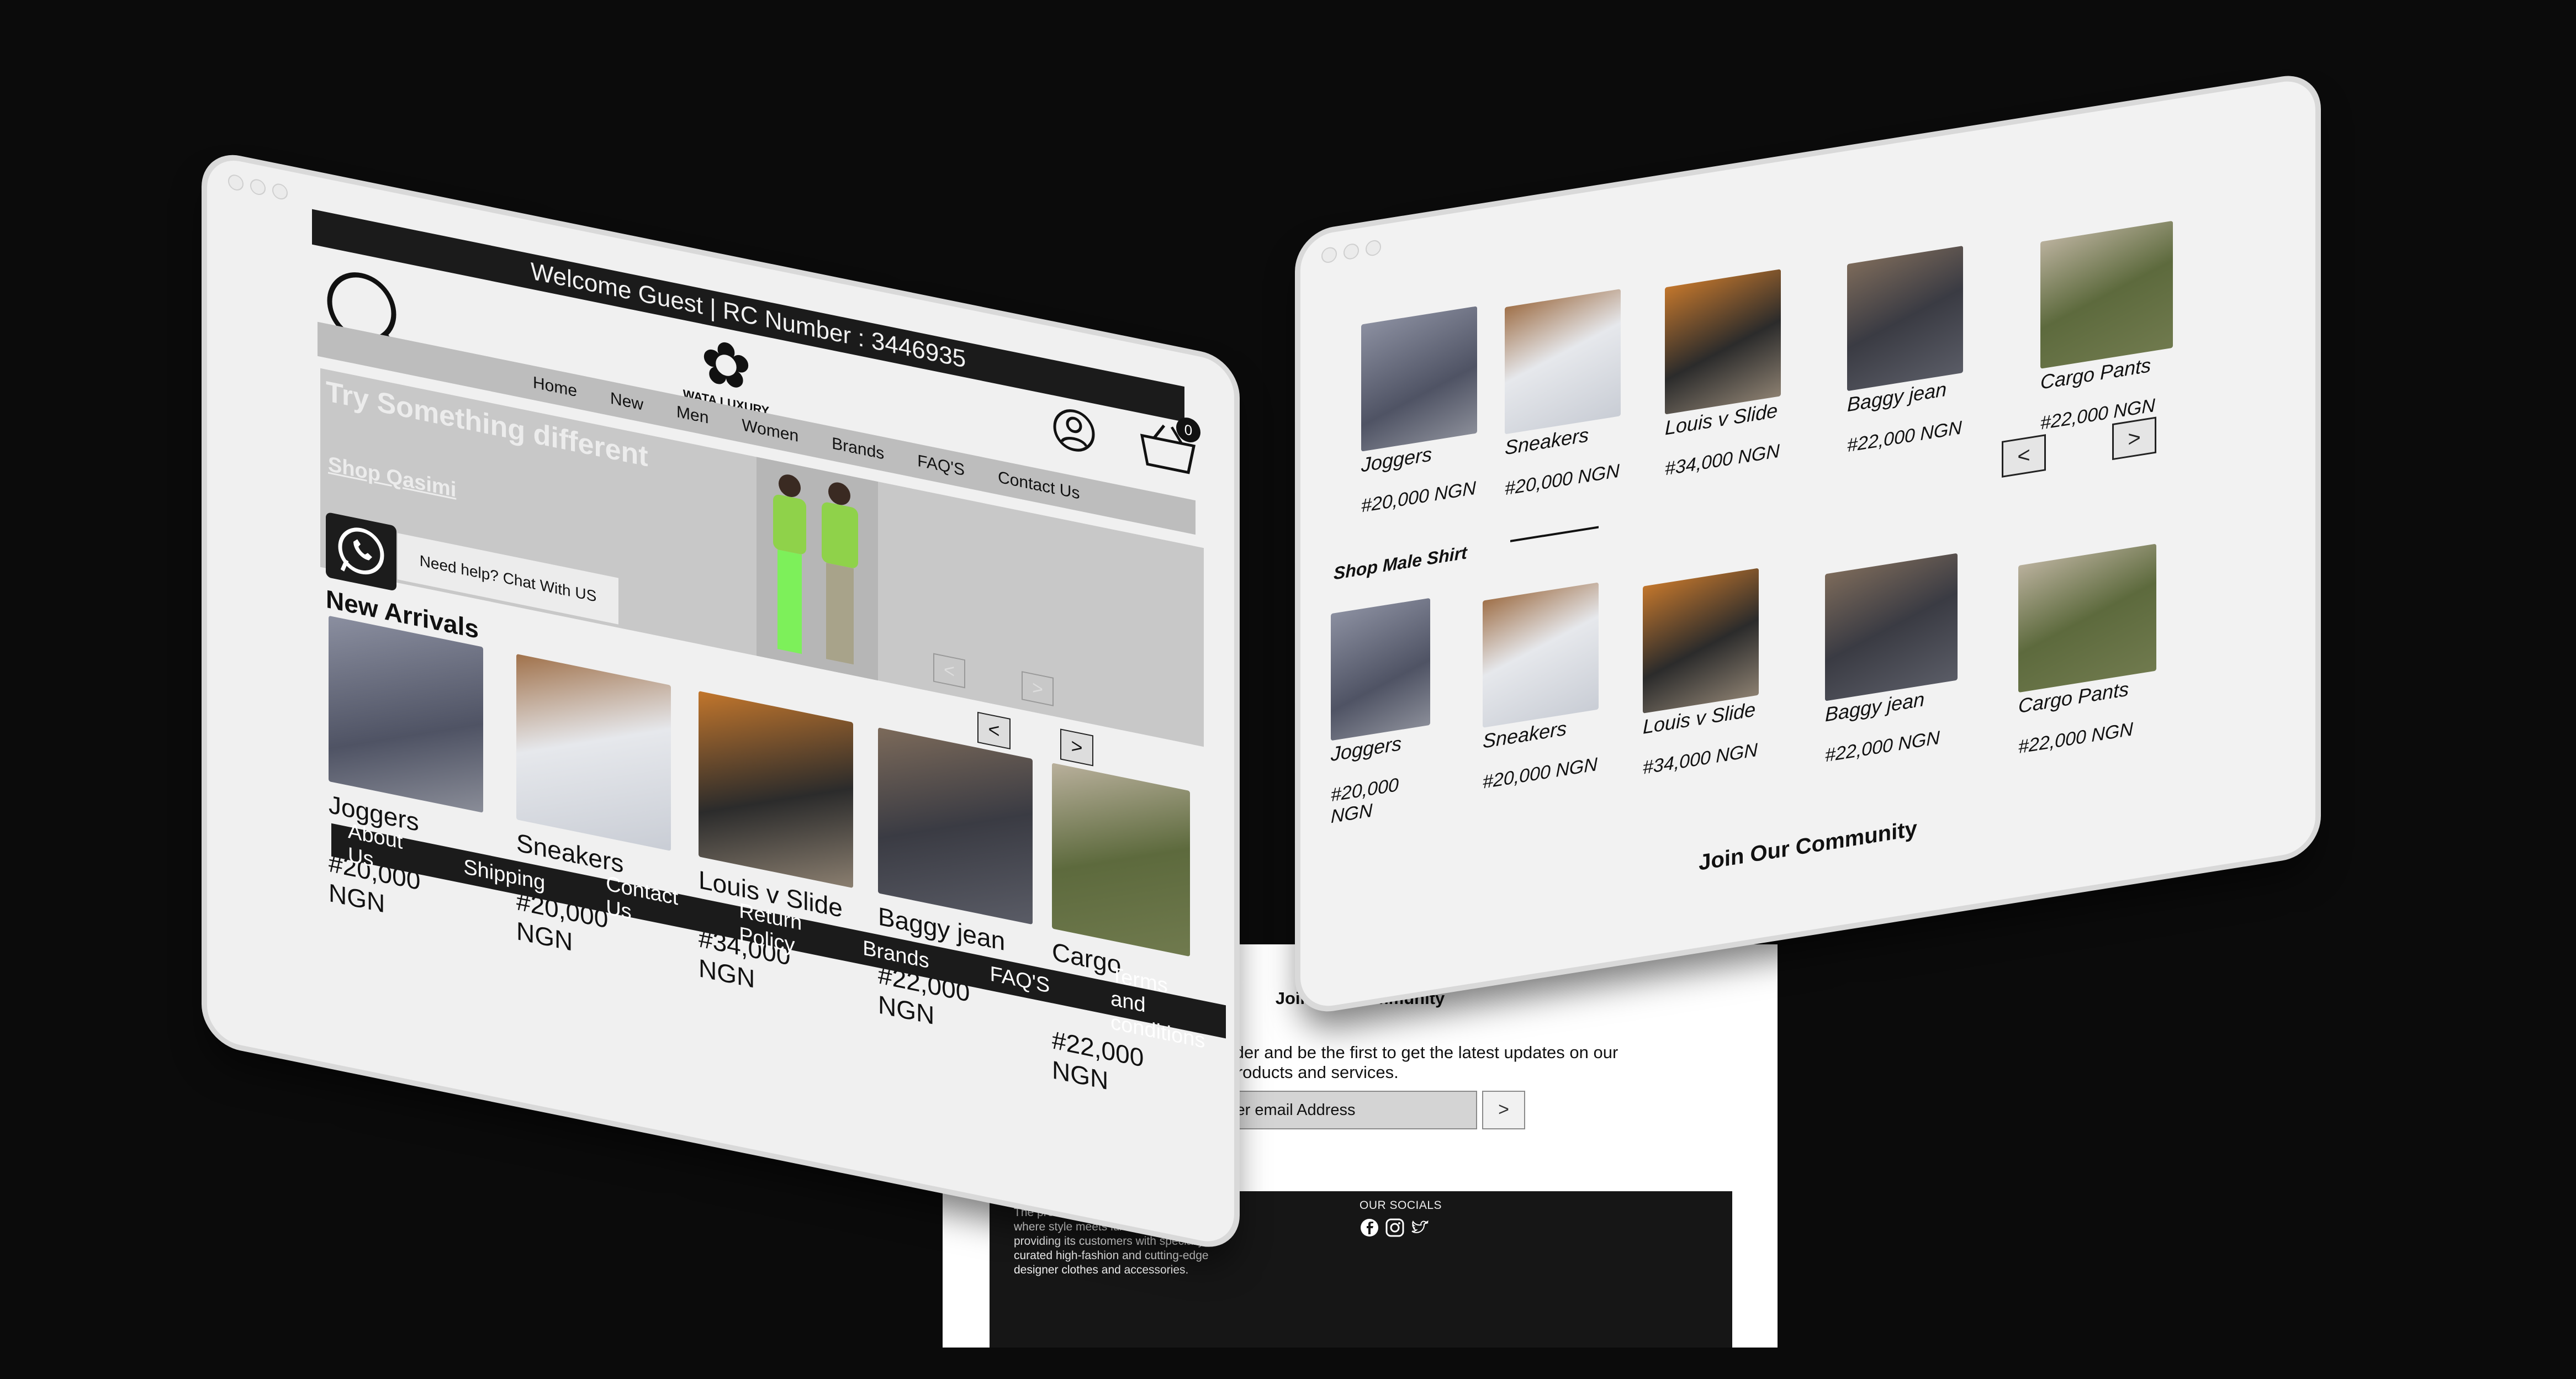 The height and width of the screenshot is (1379, 2576). What do you see at coordinates (692, 415) in the screenshot?
I see `nav-men: Men` at bounding box center [692, 415].